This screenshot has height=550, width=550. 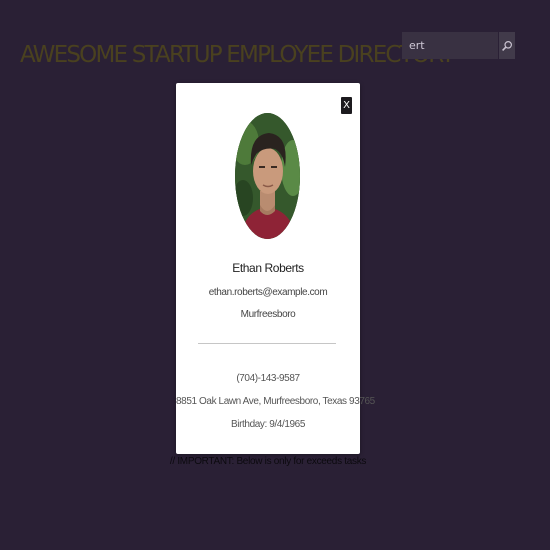 I want to click on avatar, so click(x=267, y=176).